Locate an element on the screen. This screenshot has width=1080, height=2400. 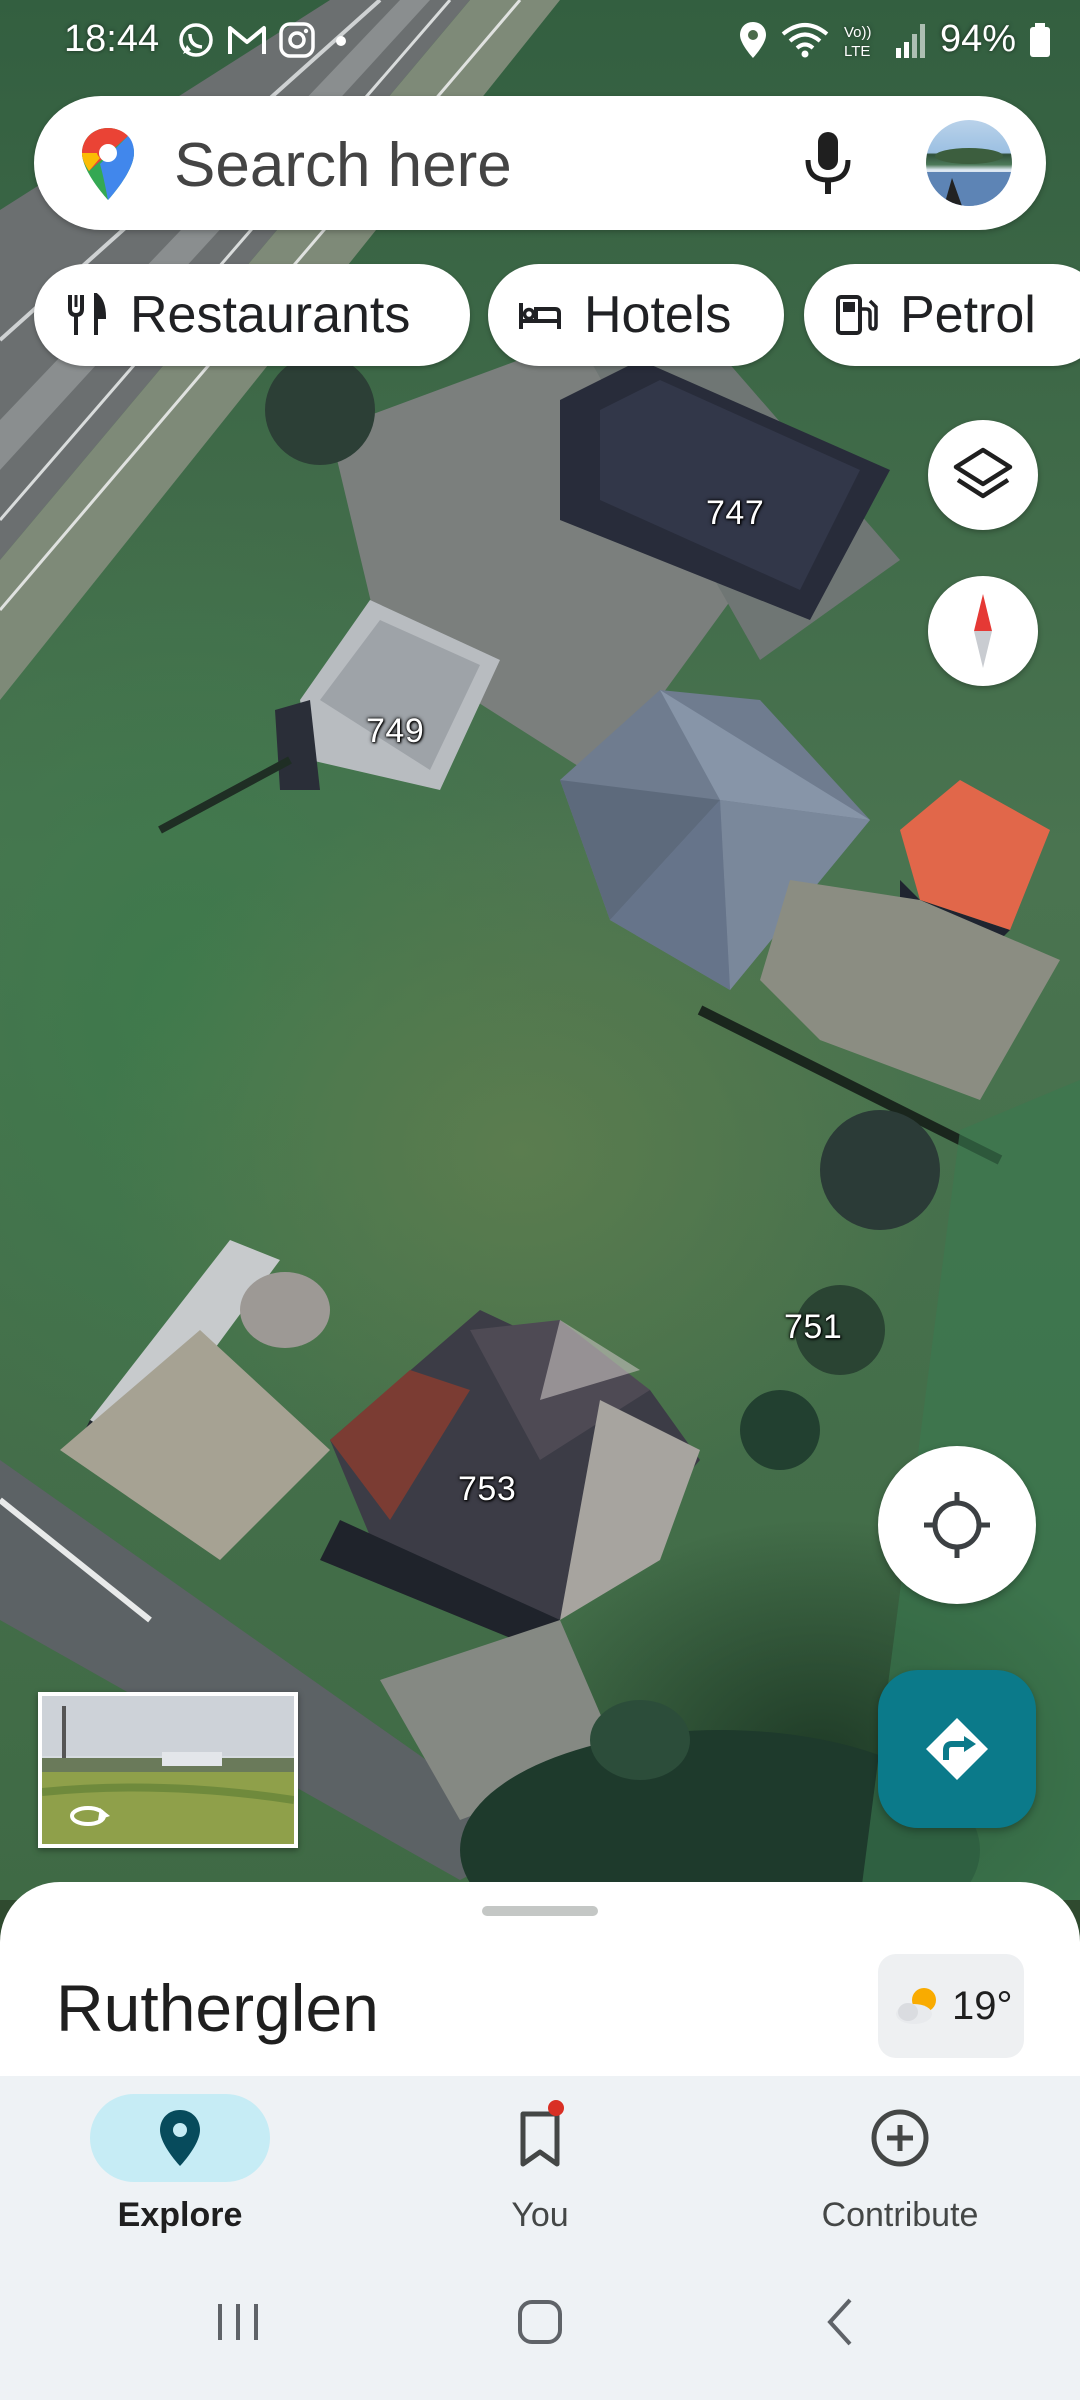
explore-pin-icon is located at coordinates (180, 2138).